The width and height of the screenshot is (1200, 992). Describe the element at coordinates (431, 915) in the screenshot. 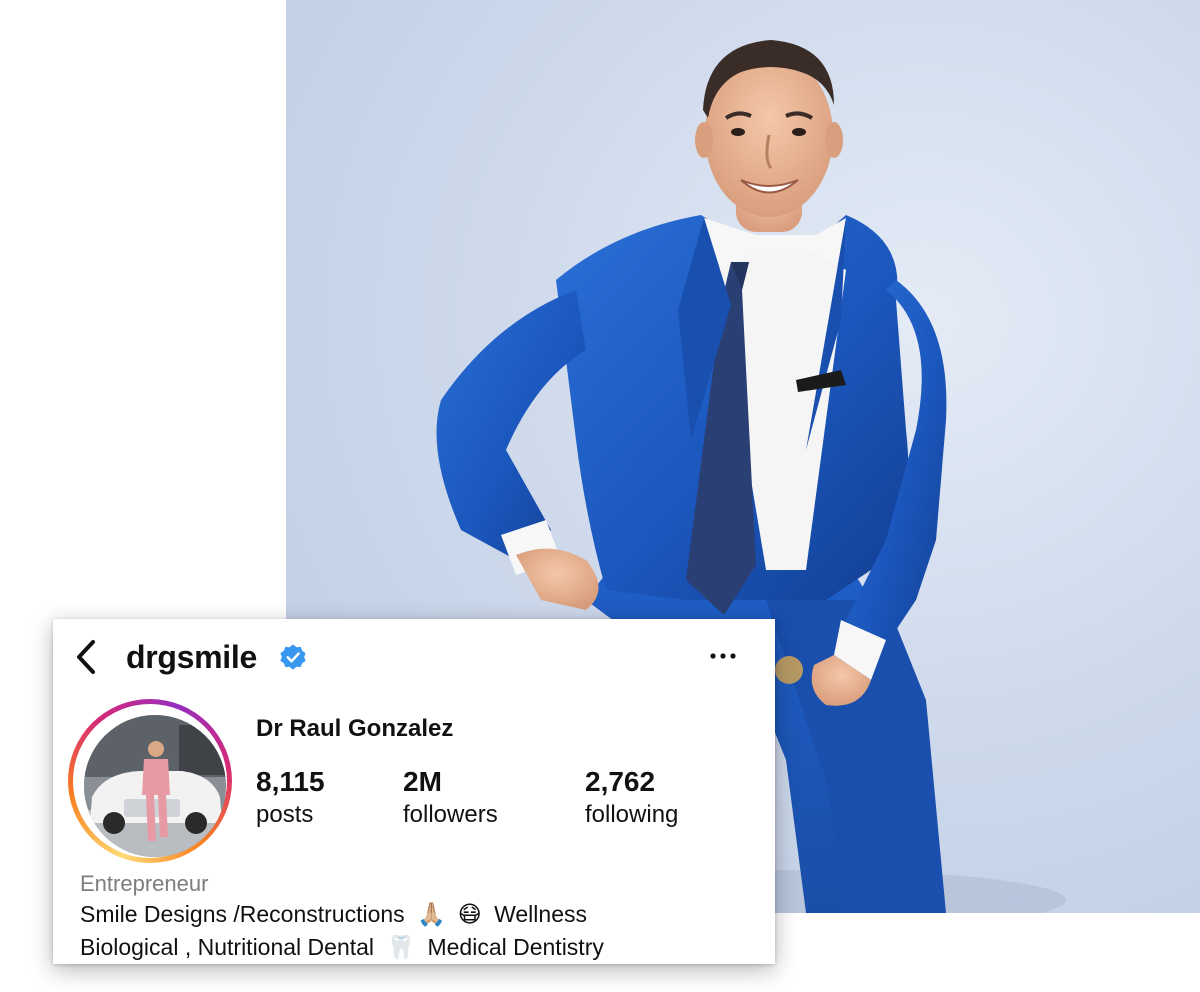

I see `praying-hands-emoji-icon: 🙏🏼` at that location.